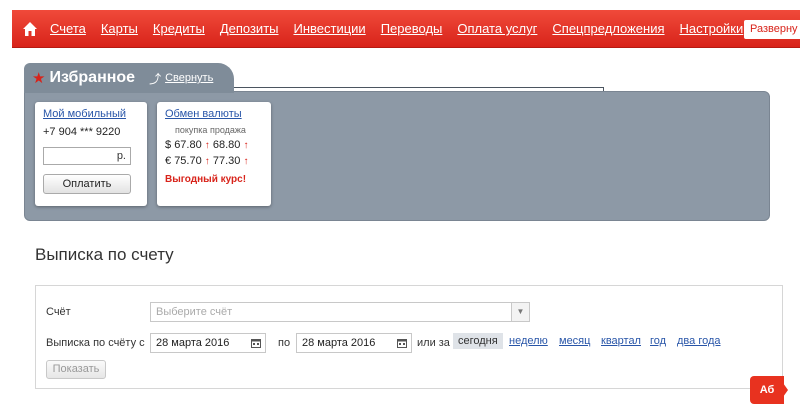 This screenshot has height=414, width=800. I want to click on currency-exchange-title: Обмен валюты, so click(214, 114).